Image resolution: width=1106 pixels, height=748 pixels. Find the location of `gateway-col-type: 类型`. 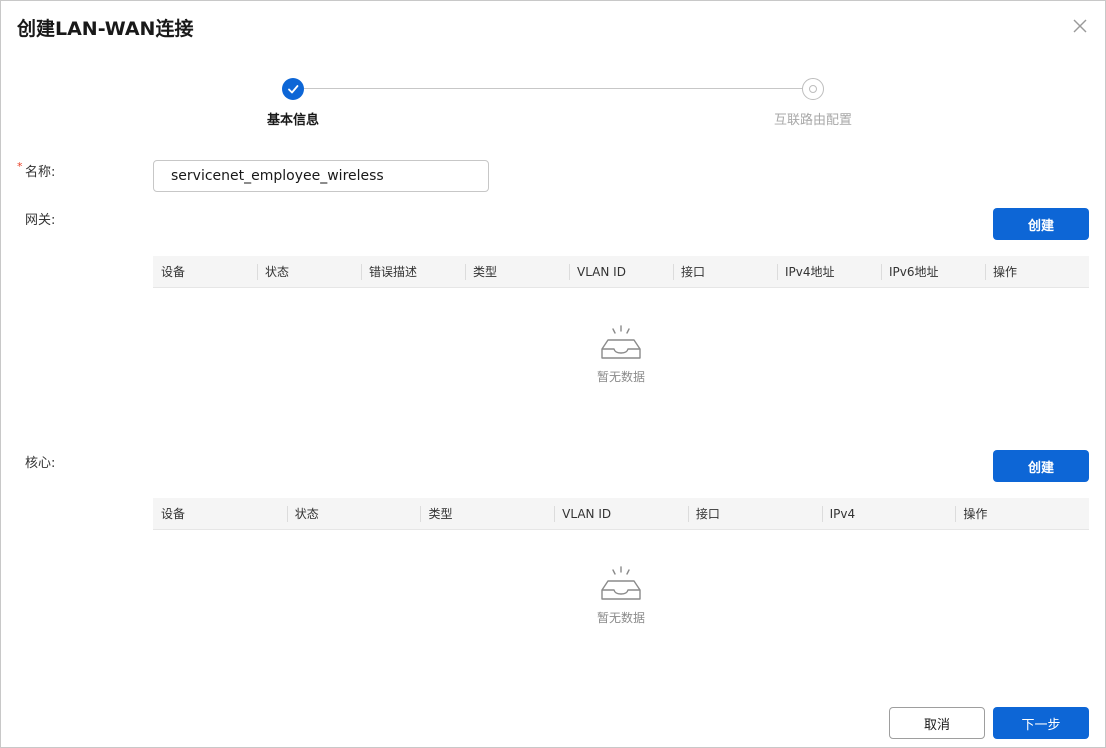

gateway-col-type: 类型 is located at coordinates (517, 272).